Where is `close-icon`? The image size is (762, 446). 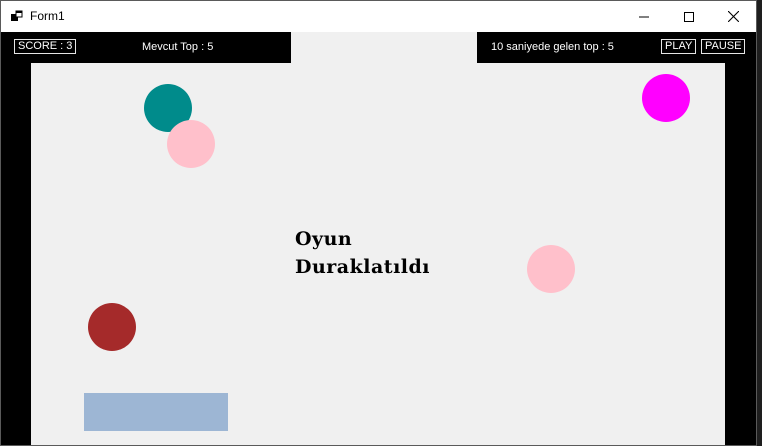 close-icon is located at coordinates (733, 16).